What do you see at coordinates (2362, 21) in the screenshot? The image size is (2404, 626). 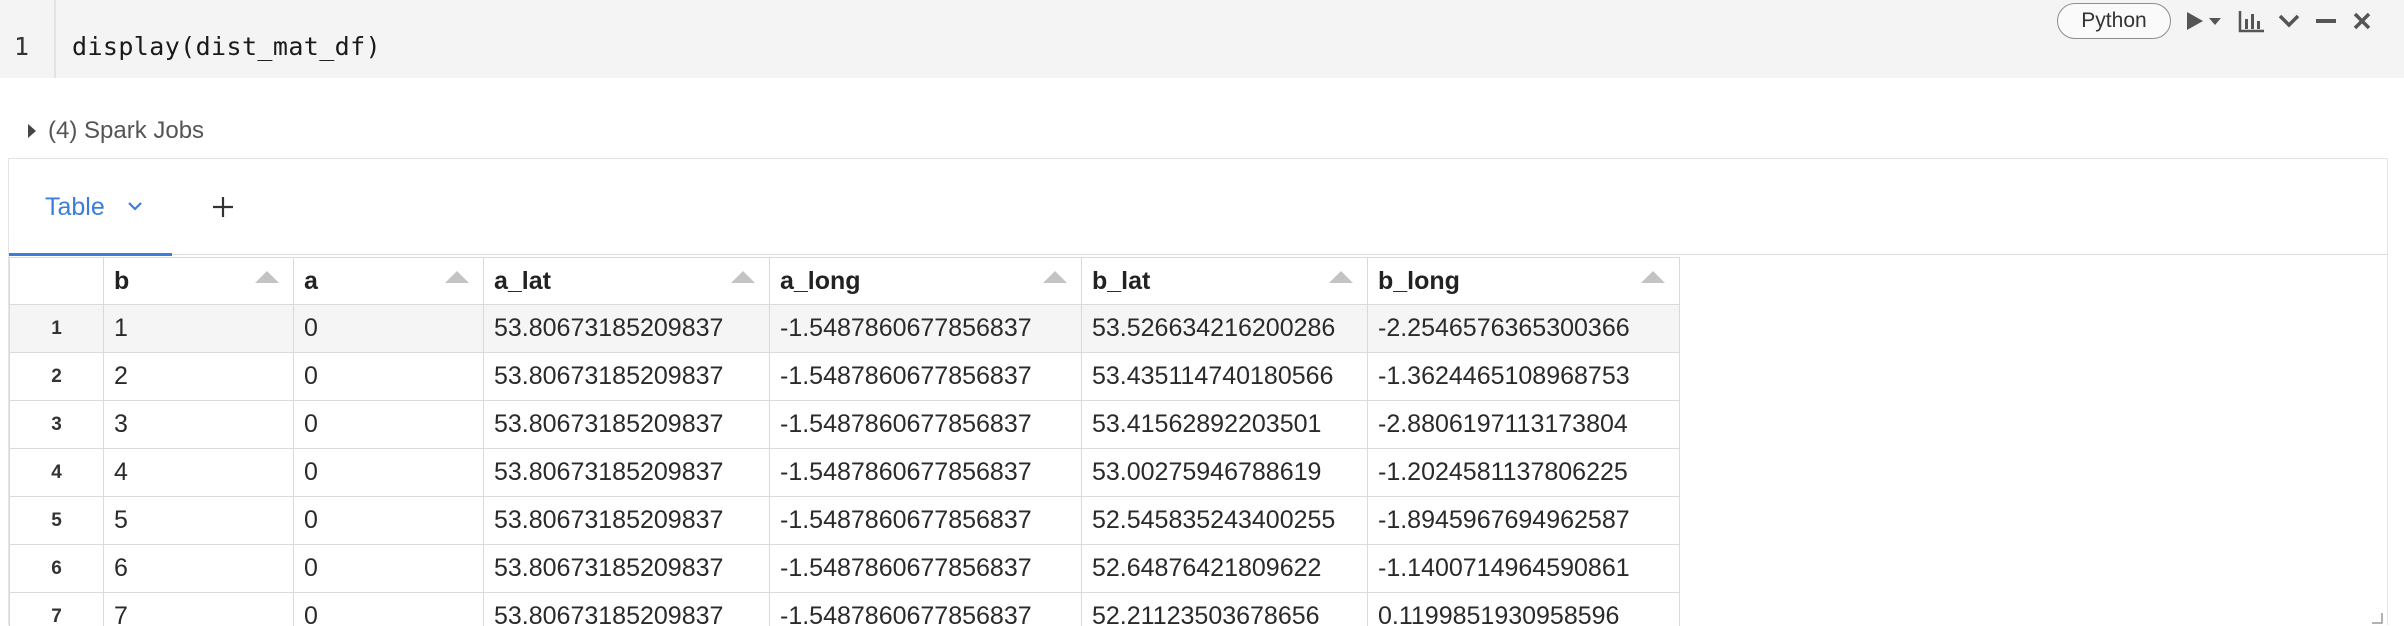 I see `close-icon` at bounding box center [2362, 21].